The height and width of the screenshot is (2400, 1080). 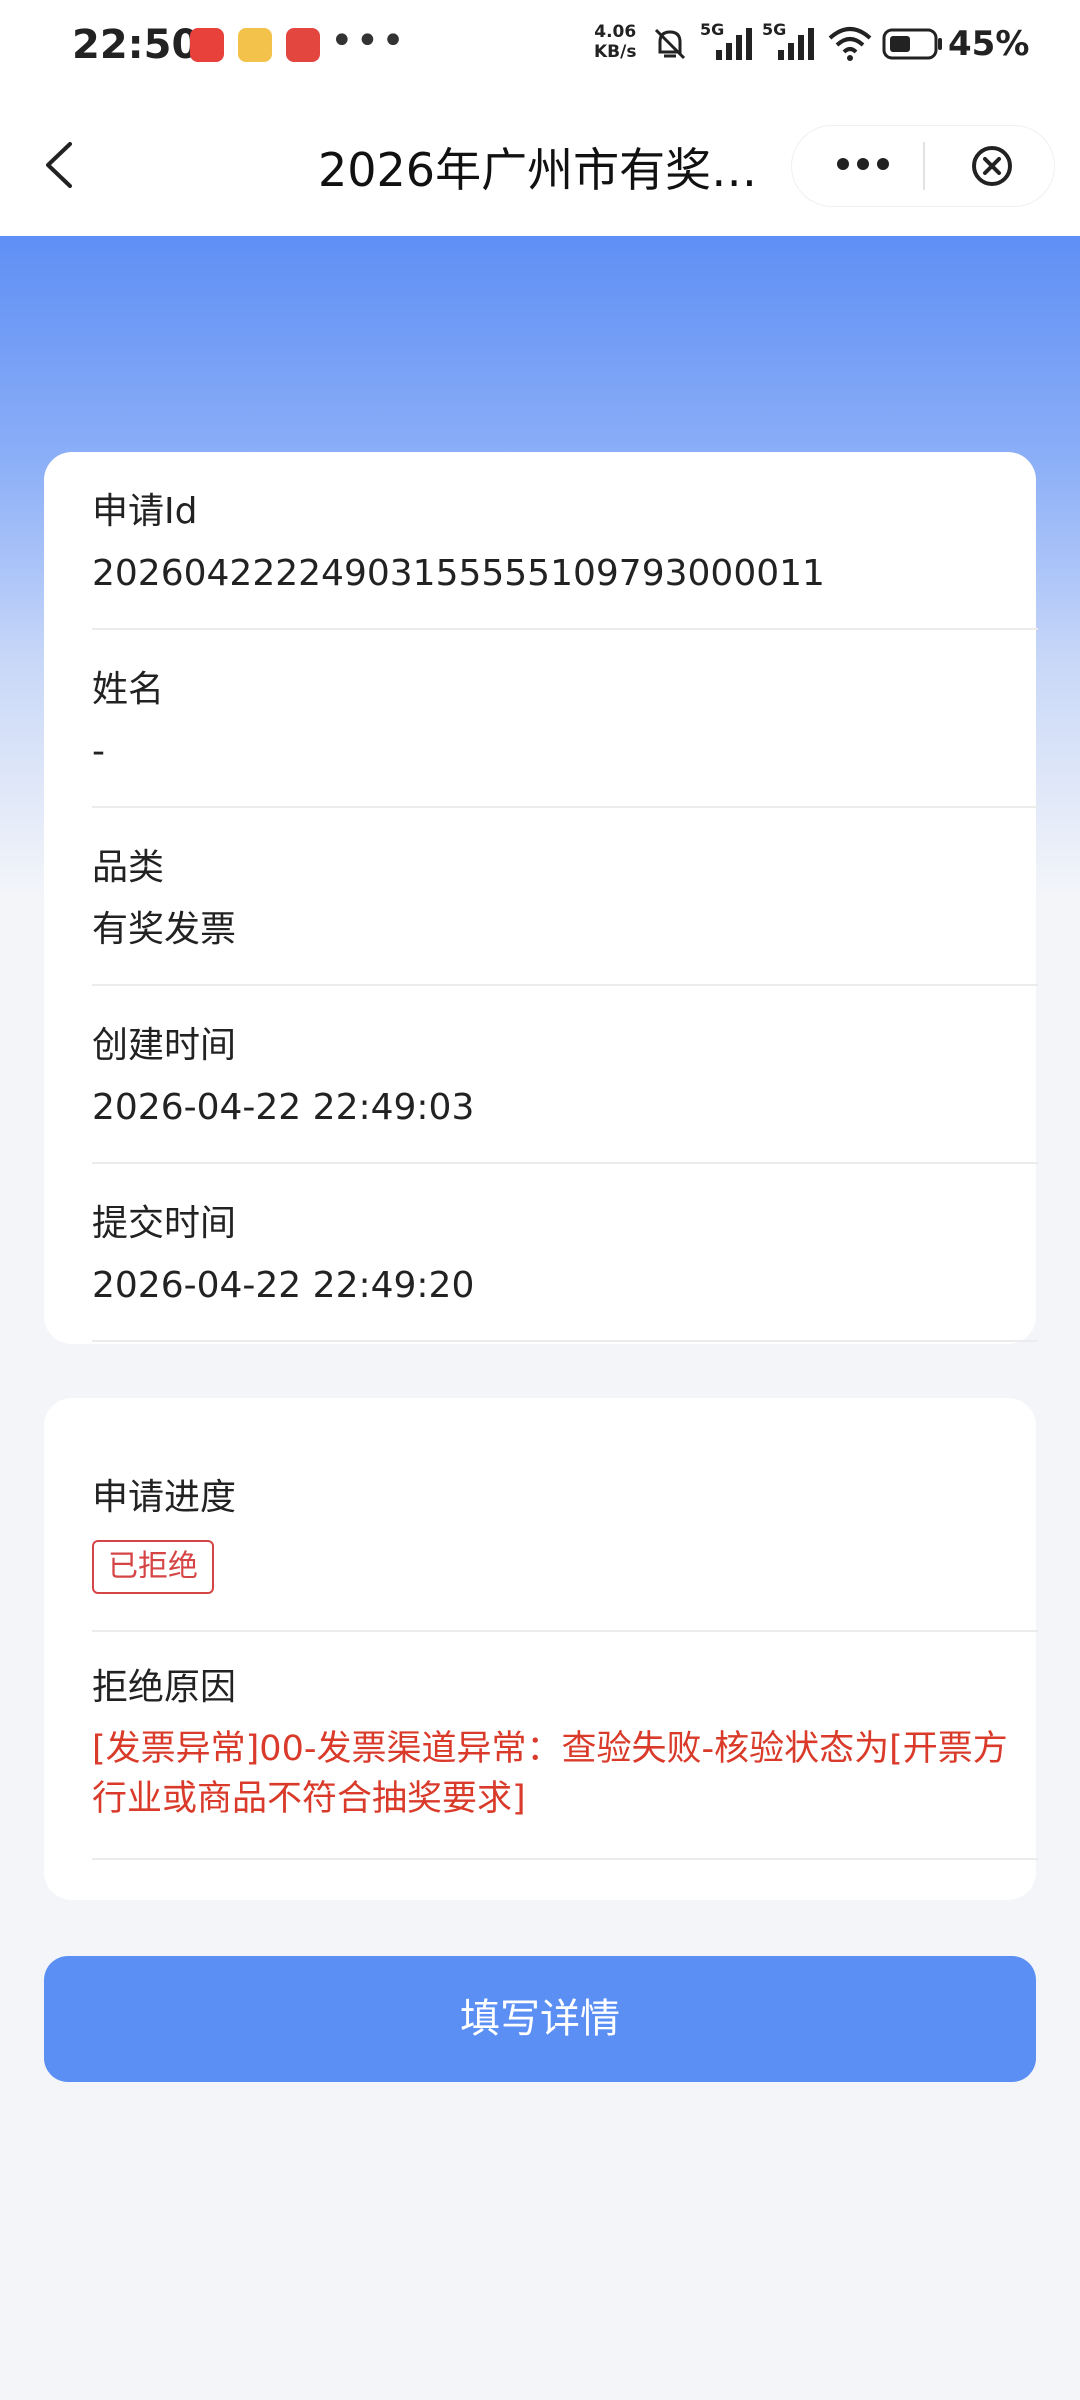 I want to click on app-notification-icon-red, so click(x=207, y=45).